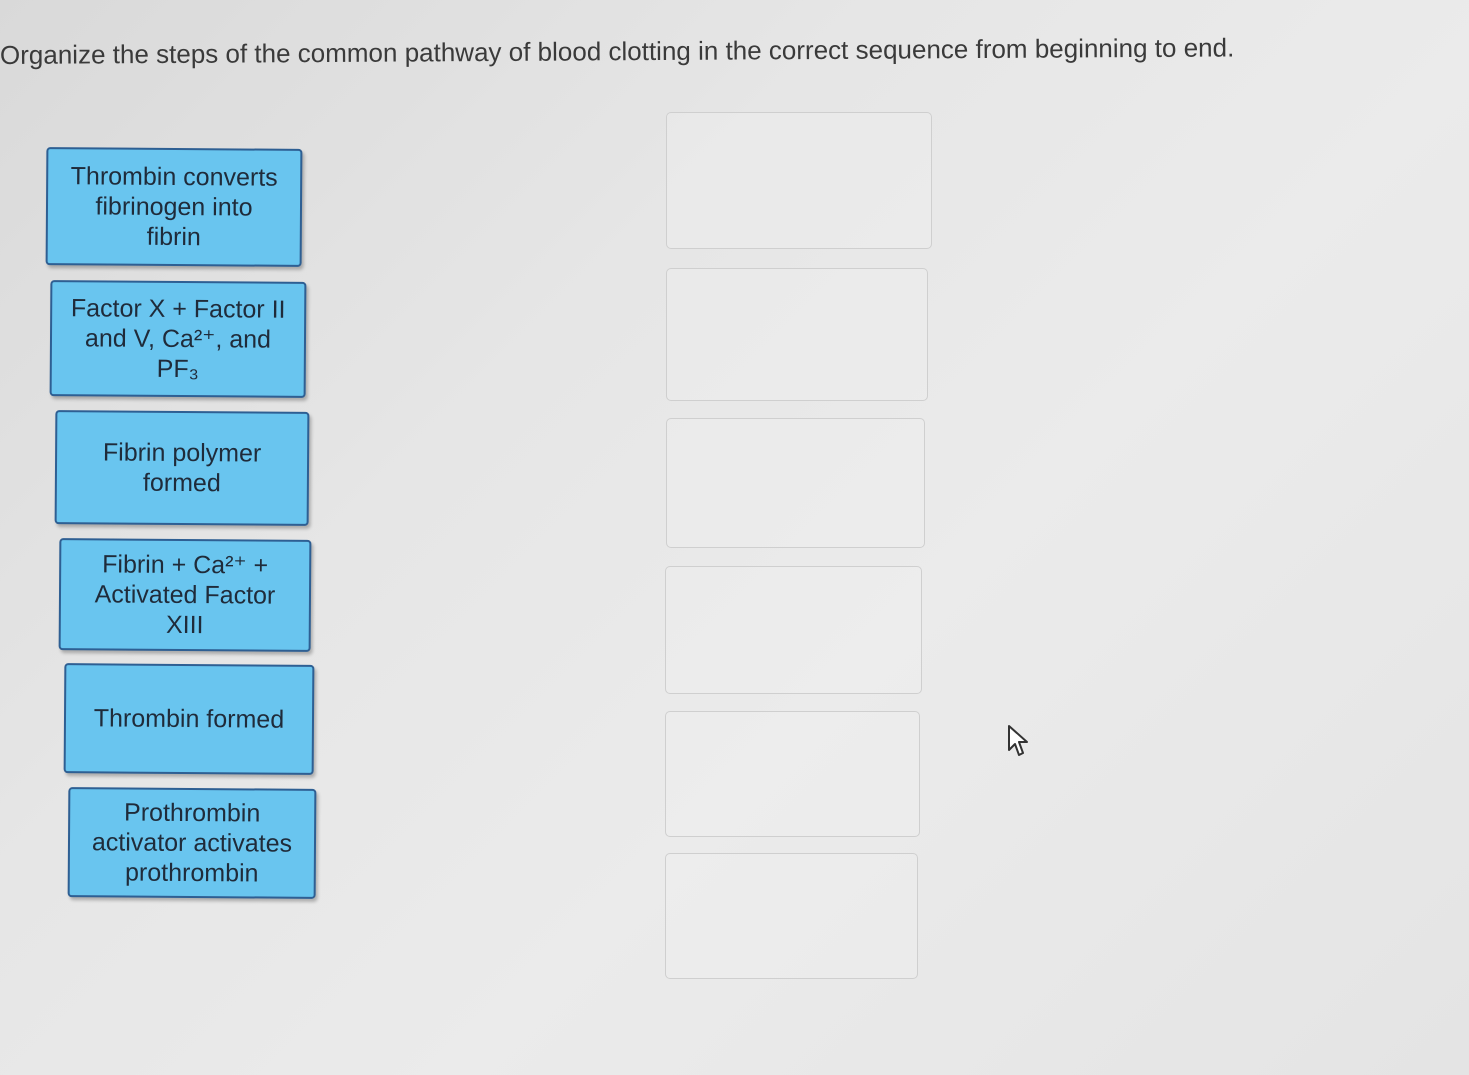 Image resolution: width=1469 pixels, height=1075 pixels. I want to click on draggable-step-card: Thrombin converts fibrinogen into fibrin, so click(174, 207).